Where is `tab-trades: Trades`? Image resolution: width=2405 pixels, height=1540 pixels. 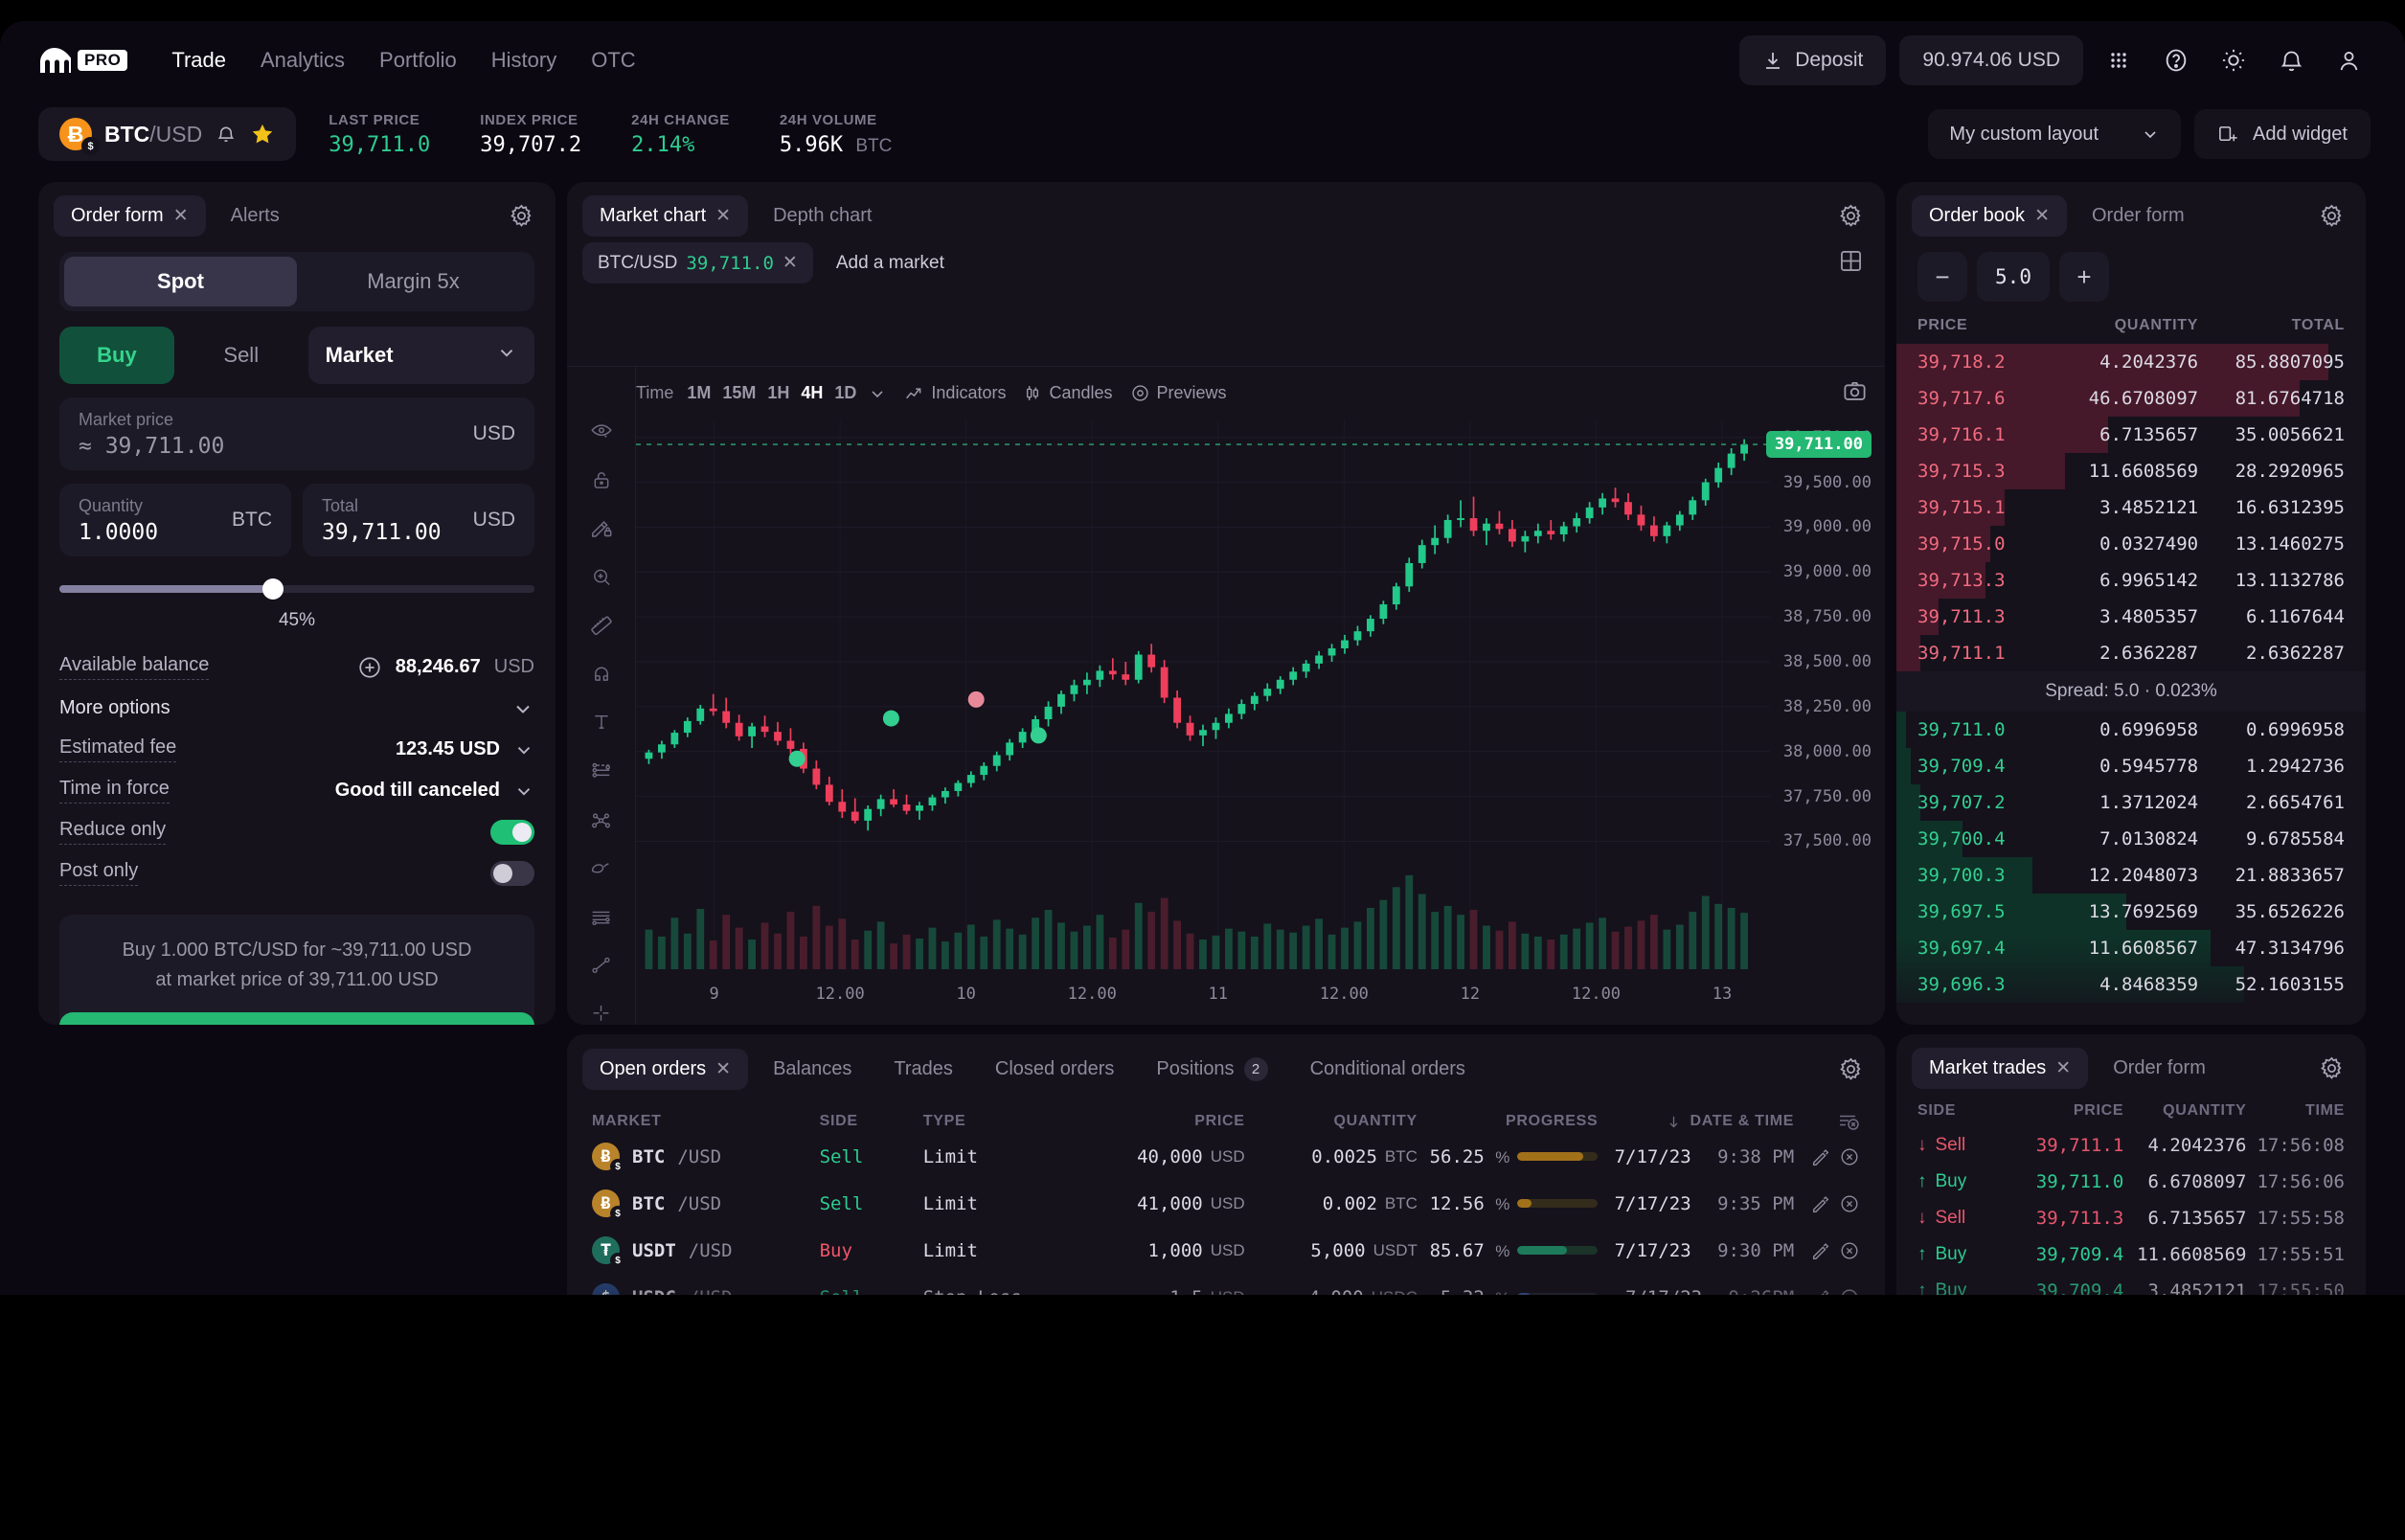 tab-trades: Trades is located at coordinates (923, 1069).